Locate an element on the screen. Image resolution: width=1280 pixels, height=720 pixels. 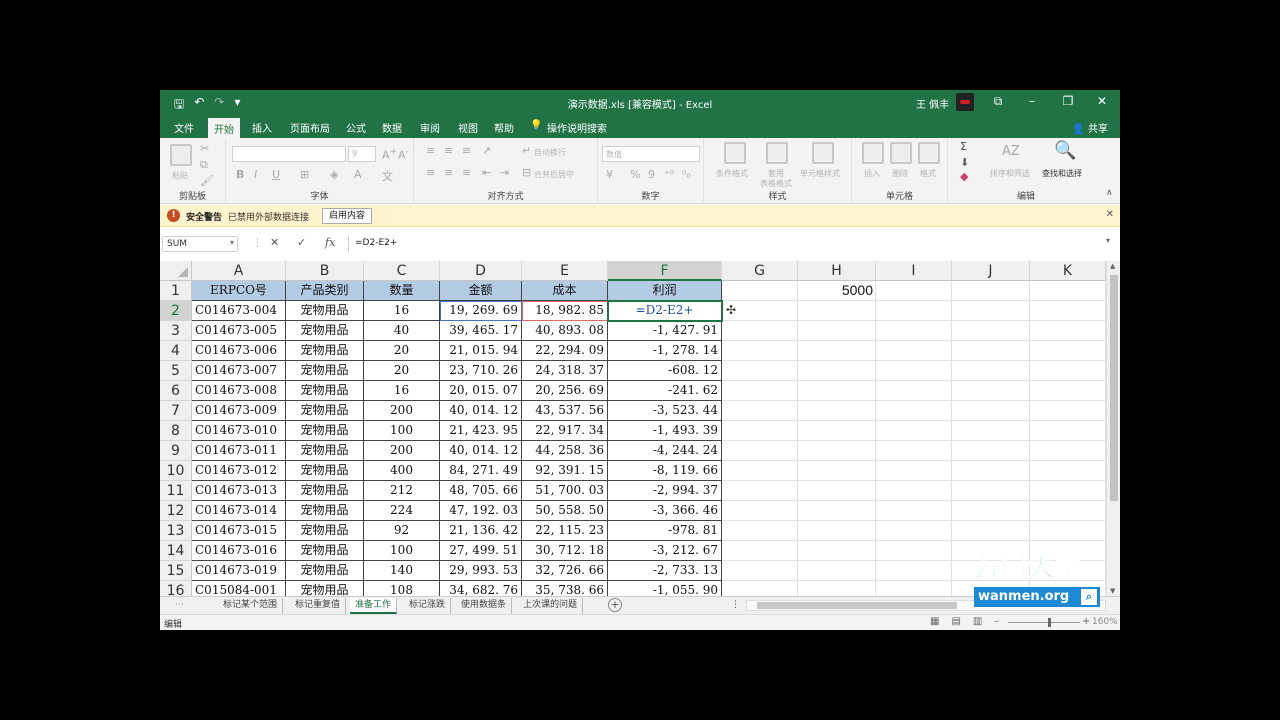
row-header-15: 15 is located at coordinates (176, 571).